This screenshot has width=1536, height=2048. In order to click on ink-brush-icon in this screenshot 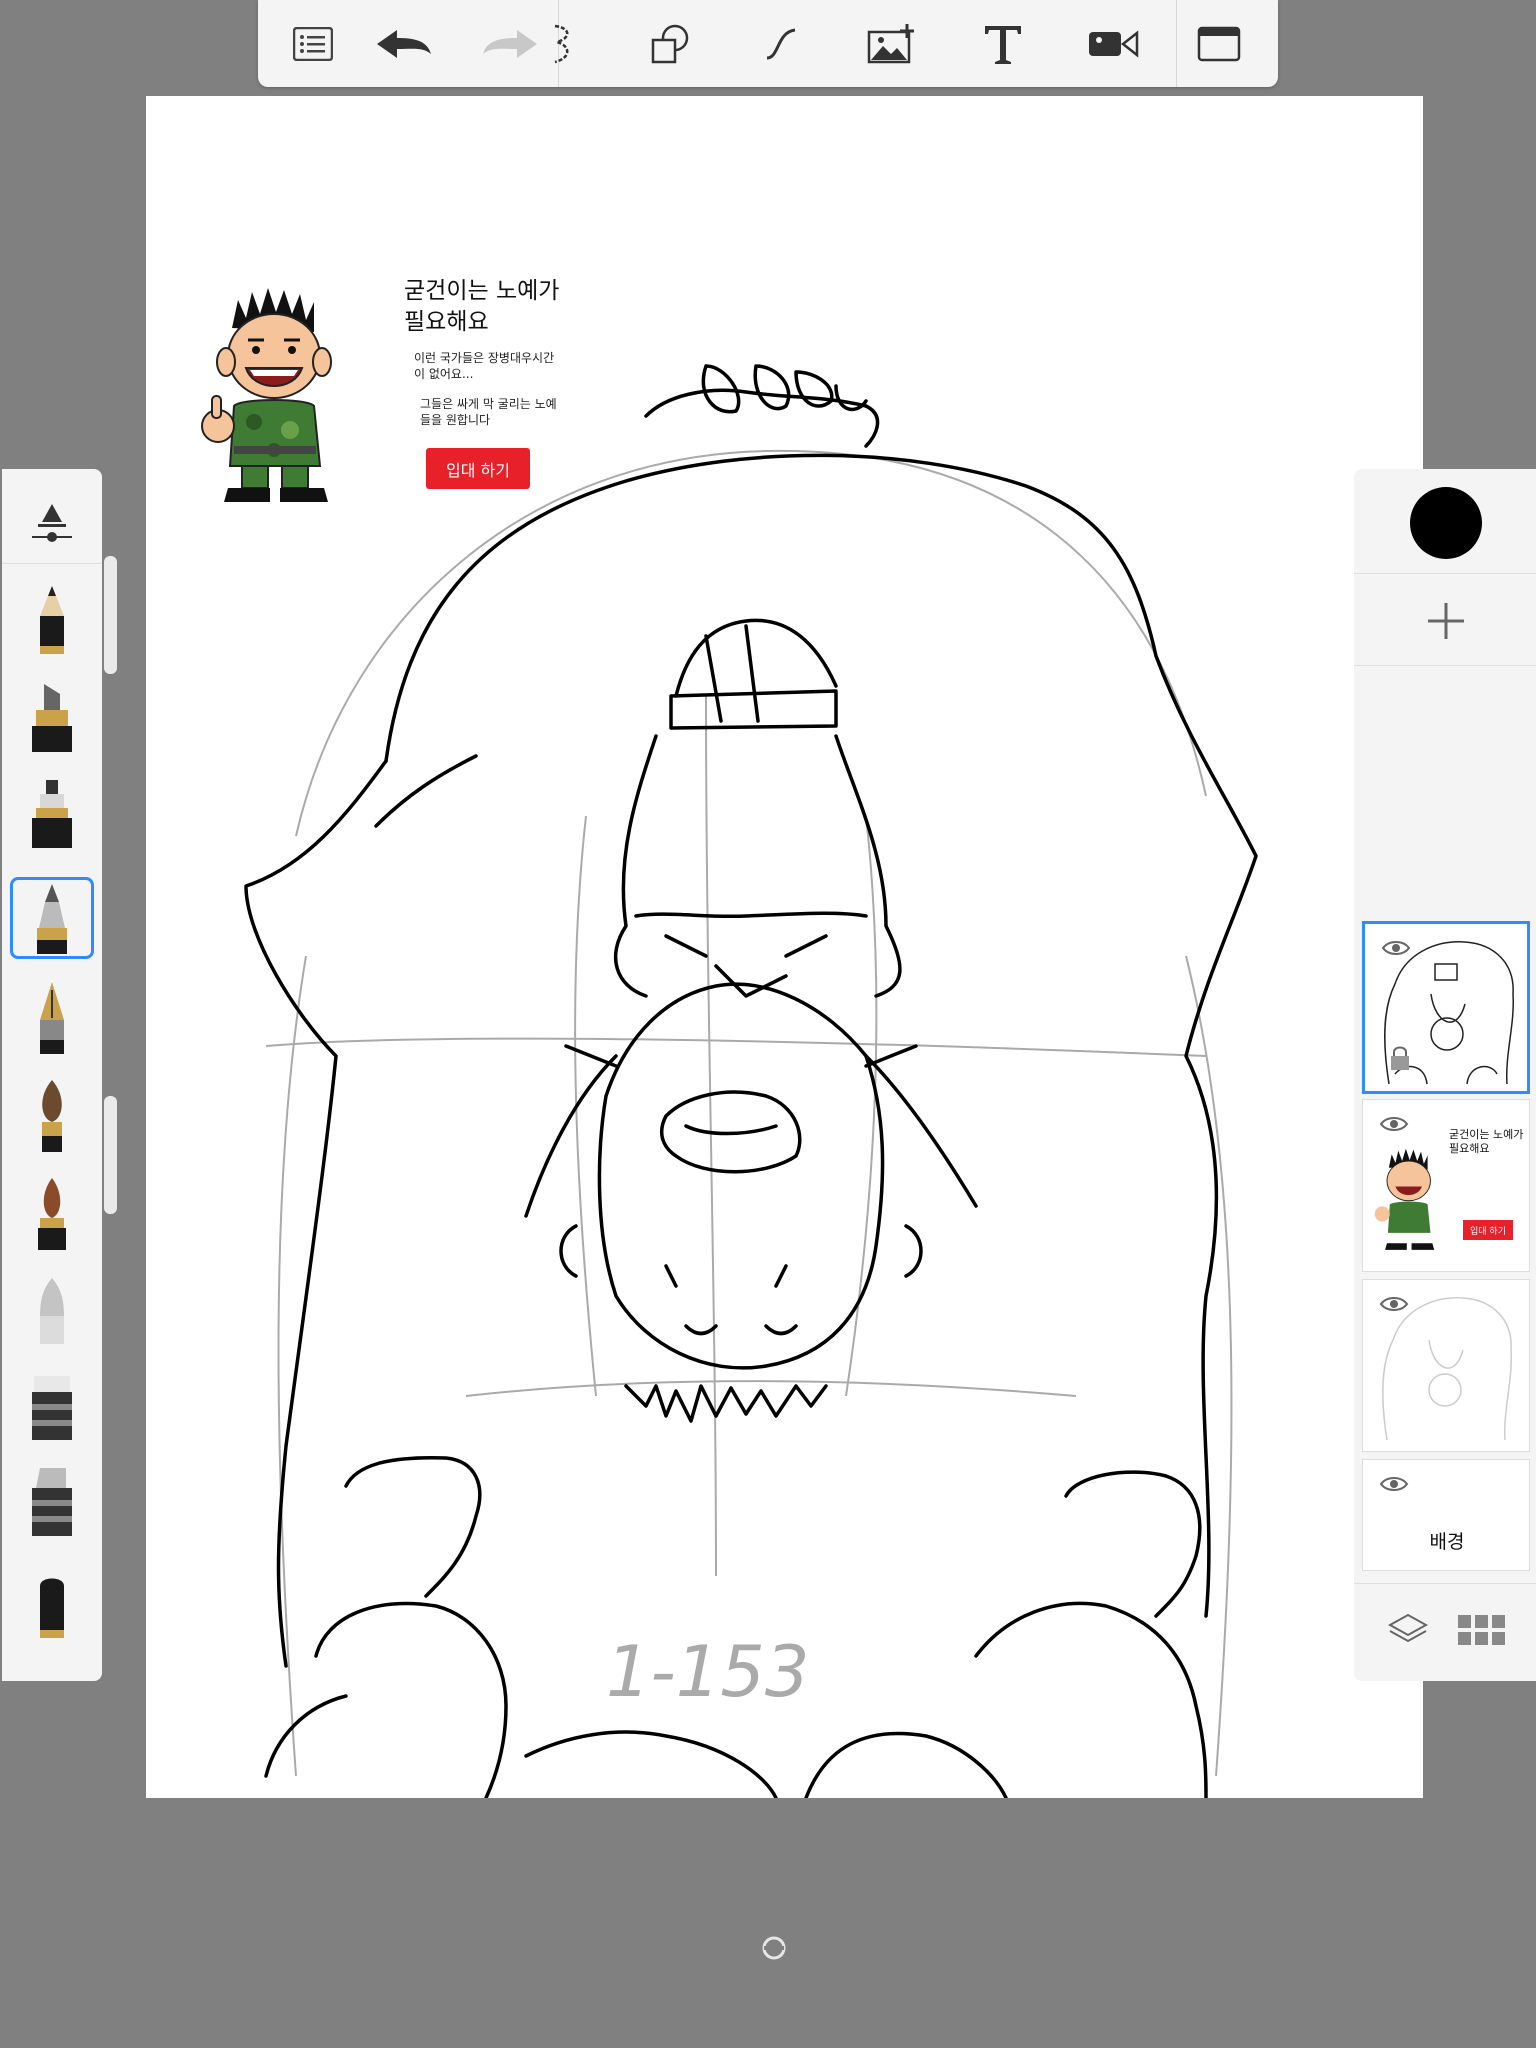, I will do `click(52, 1214)`.